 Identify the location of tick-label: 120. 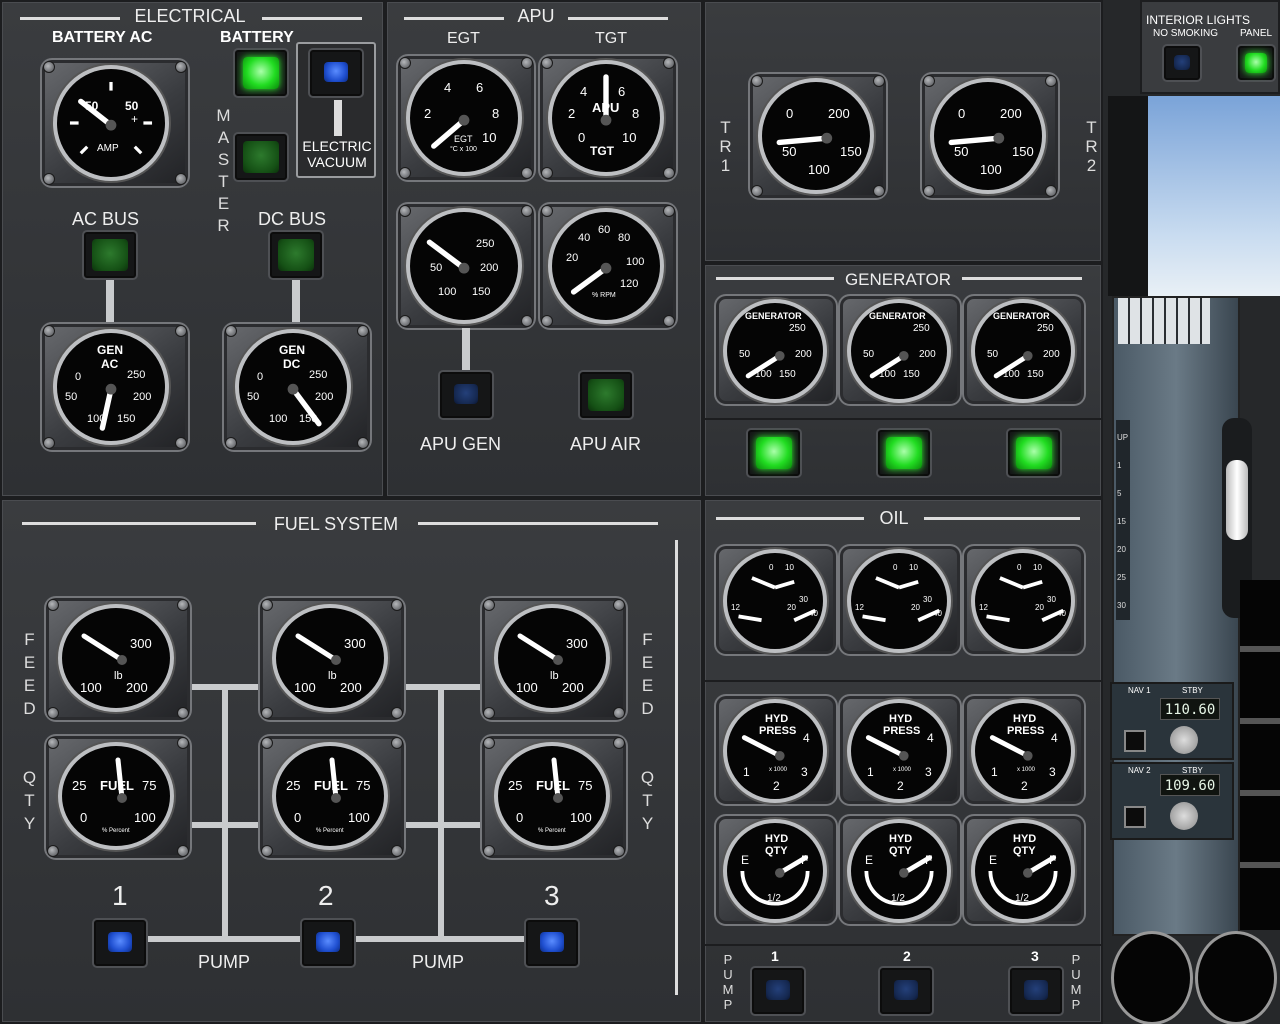
(629, 284).